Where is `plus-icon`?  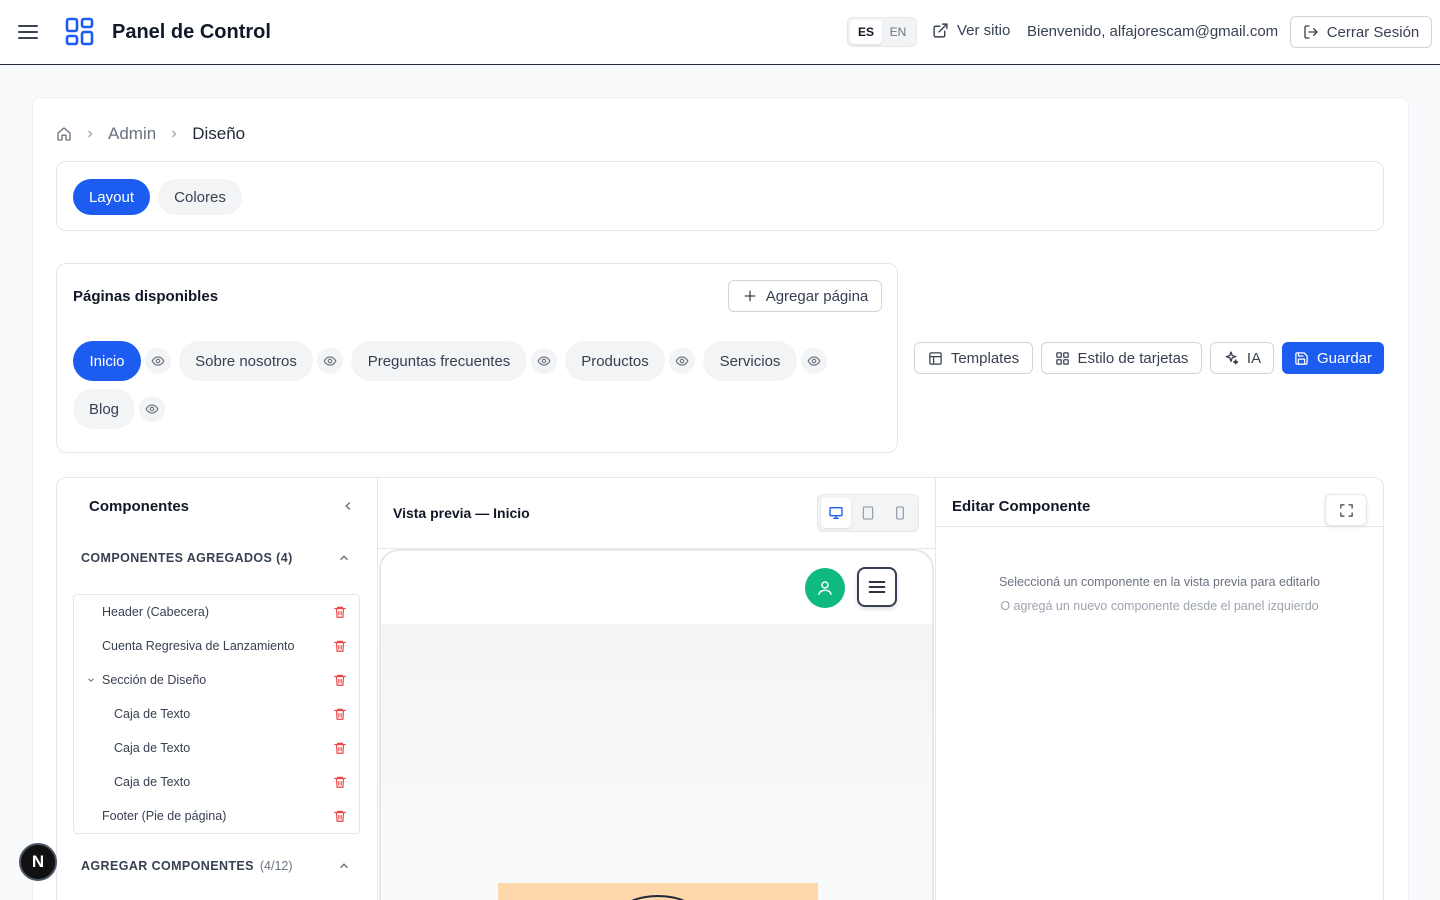
plus-icon is located at coordinates (750, 296).